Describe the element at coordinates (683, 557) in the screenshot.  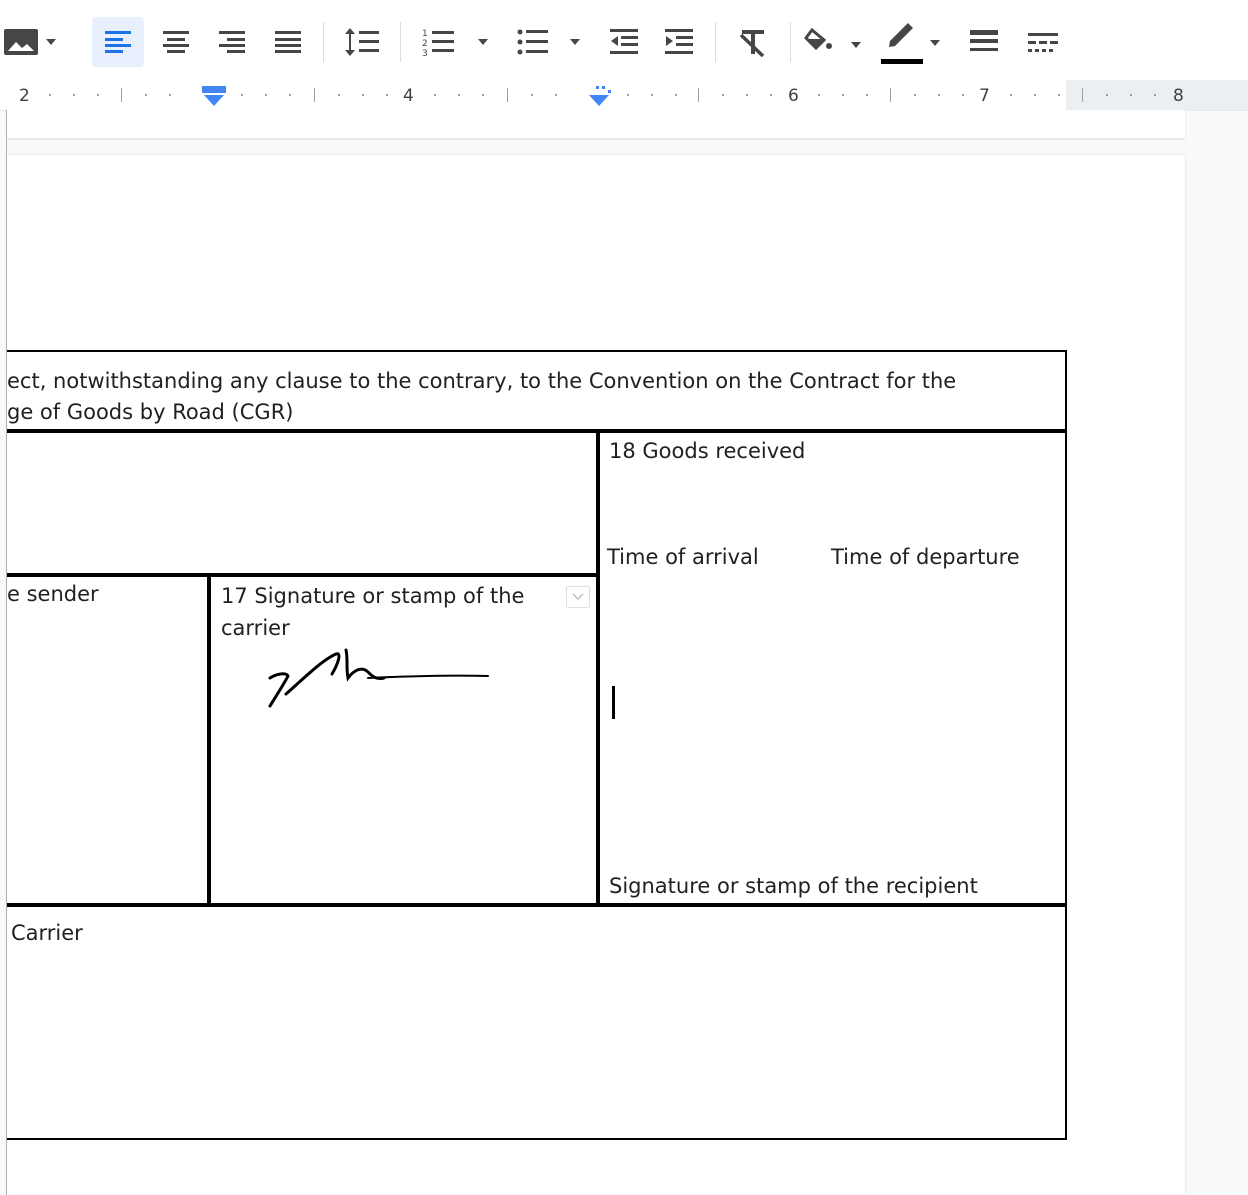
I see `time-of-arrival-label: Time of arrival` at that location.